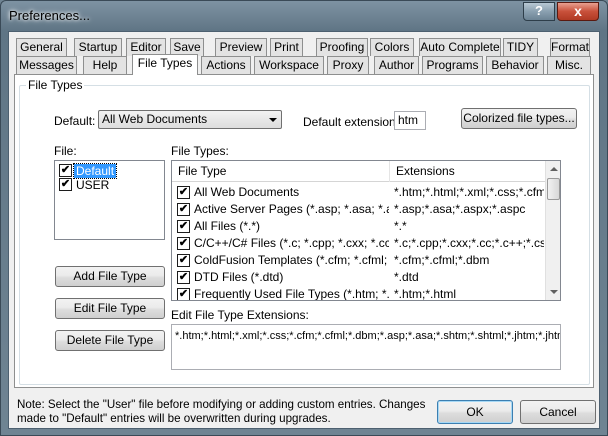 Image resolution: width=608 pixels, height=436 pixels. I want to click on default-extension-label: Default extension:, so click(351, 122).